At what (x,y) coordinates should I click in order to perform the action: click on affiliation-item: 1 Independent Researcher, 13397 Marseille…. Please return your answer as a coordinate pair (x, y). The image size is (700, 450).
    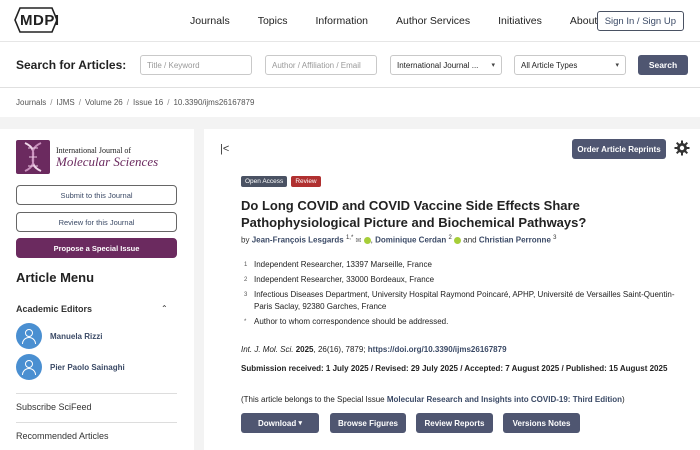
    Looking at the image, I should click on (464, 265).